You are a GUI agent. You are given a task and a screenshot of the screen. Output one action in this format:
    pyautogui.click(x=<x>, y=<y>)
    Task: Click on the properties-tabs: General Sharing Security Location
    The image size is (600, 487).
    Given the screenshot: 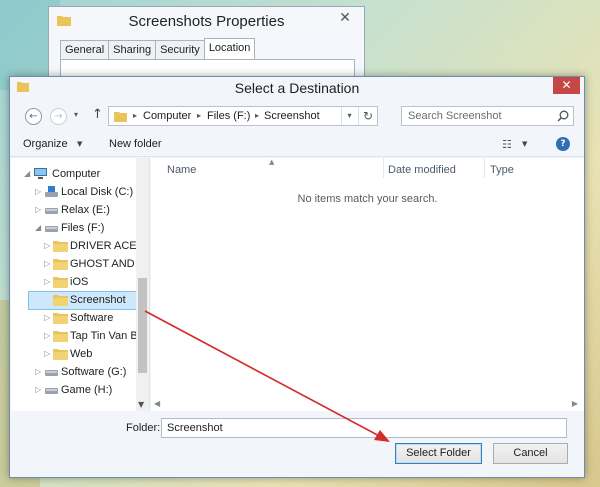 What is the action you would take?
    pyautogui.click(x=158, y=49)
    